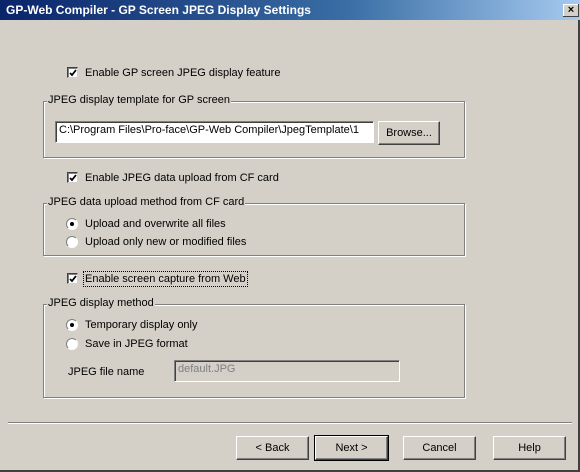 This screenshot has height=472, width=580. What do you see at coordinates (72, 344) in the screenshot?
I see `save-jpeg-radio` at bounding box center [72, 344].